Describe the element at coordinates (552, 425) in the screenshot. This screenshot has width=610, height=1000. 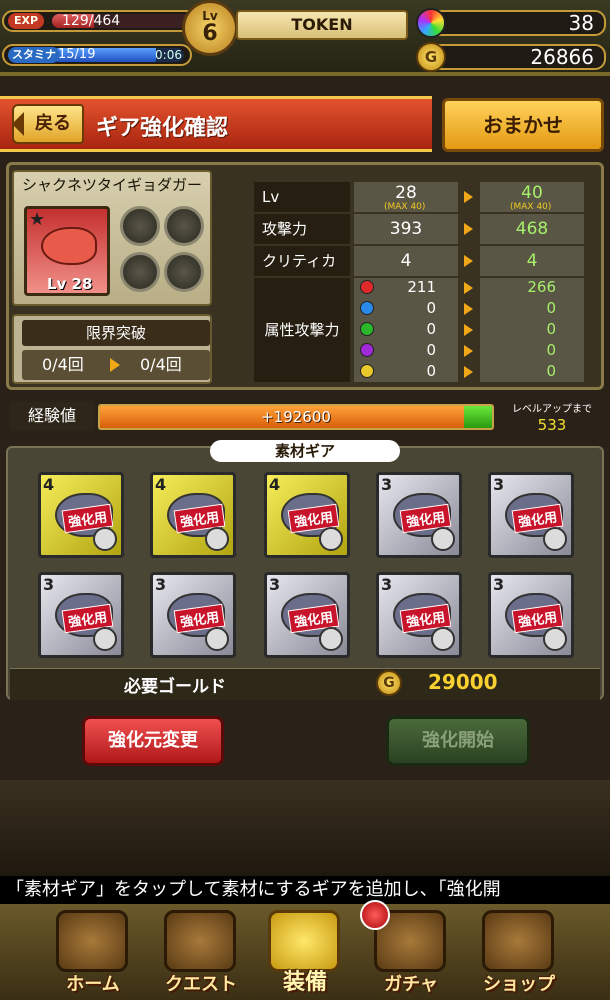
I see `level-up-value: 533` at that location.